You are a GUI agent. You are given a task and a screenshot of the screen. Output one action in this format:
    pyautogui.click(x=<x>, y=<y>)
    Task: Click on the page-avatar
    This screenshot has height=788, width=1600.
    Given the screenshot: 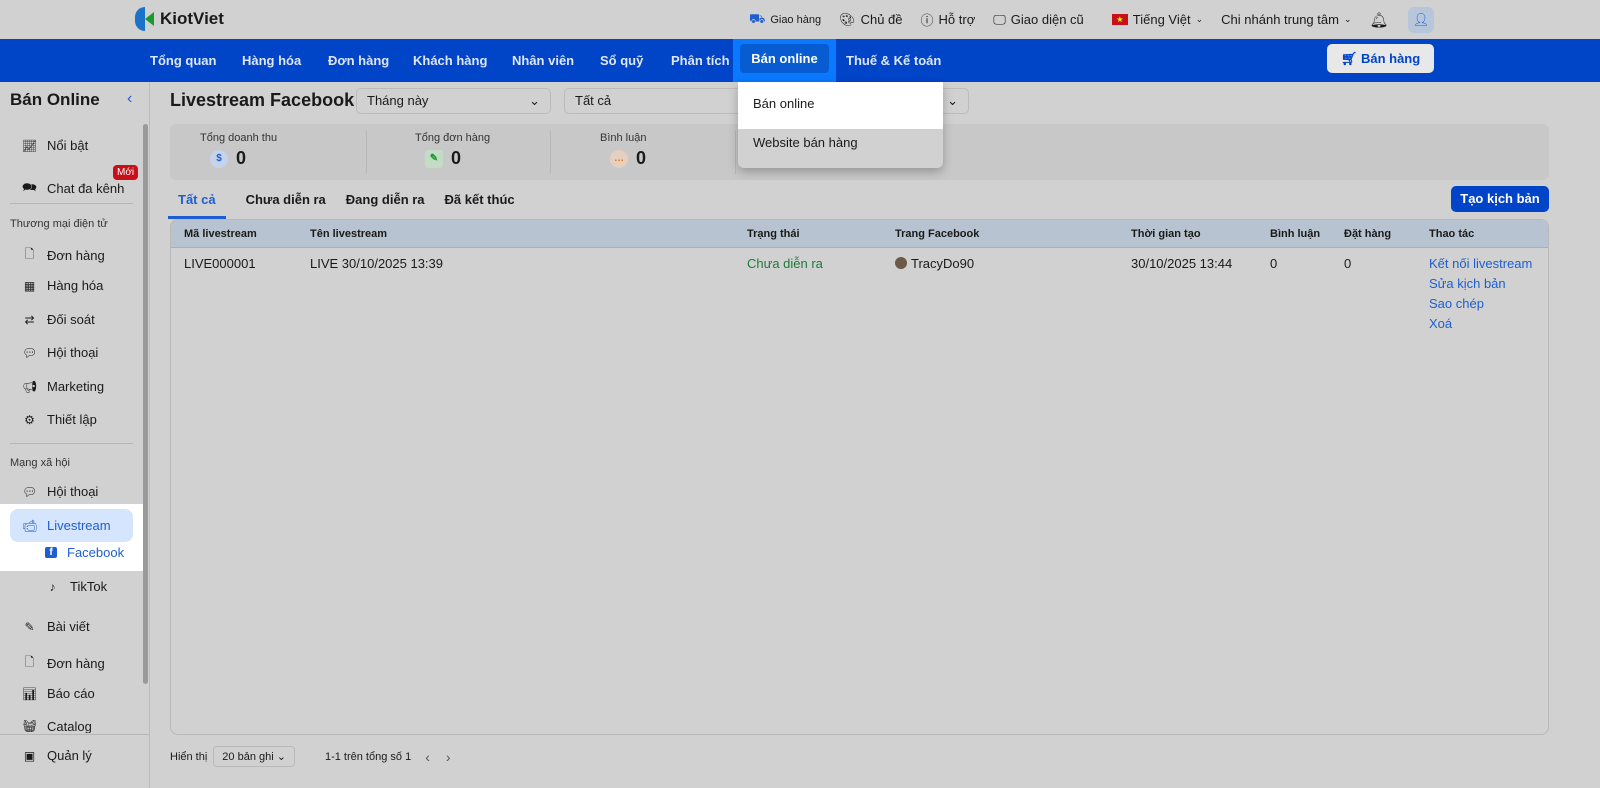 What is the action you would take?
    pyautogui.click(x=901, y=263)
    